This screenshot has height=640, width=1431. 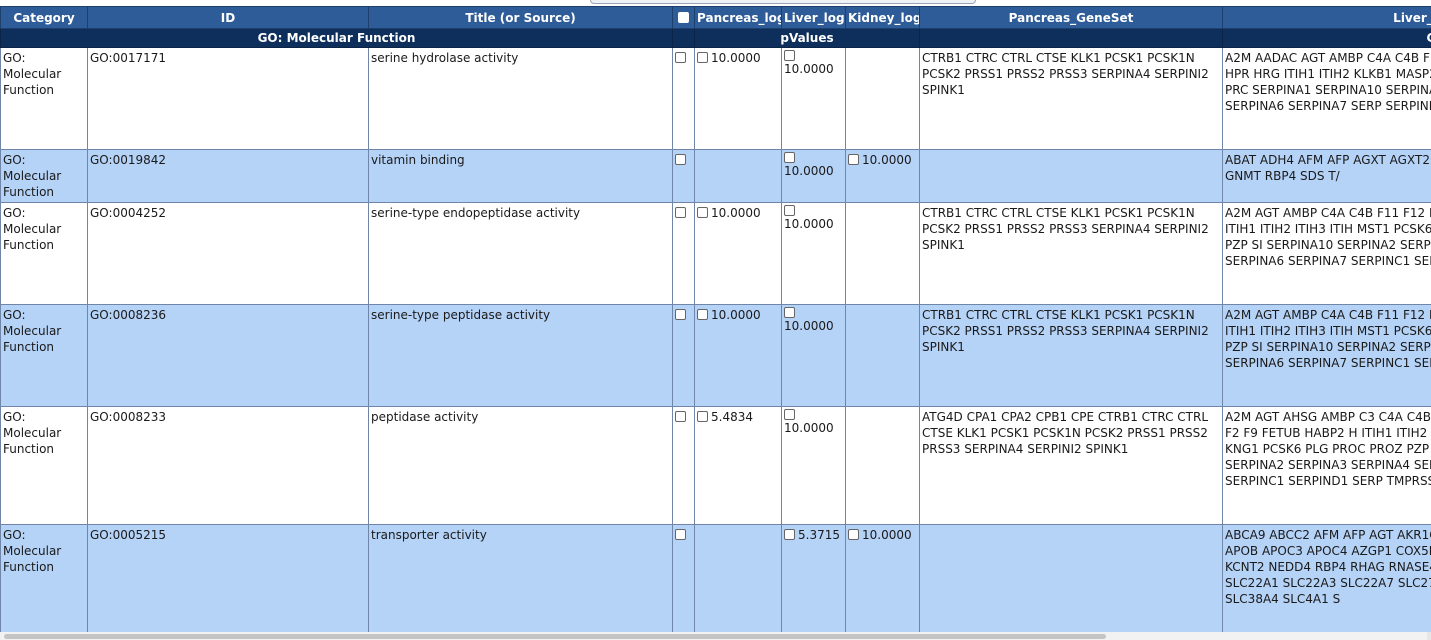 I want to click on cell-id: GO:0019842, so click(x=228, y=176).